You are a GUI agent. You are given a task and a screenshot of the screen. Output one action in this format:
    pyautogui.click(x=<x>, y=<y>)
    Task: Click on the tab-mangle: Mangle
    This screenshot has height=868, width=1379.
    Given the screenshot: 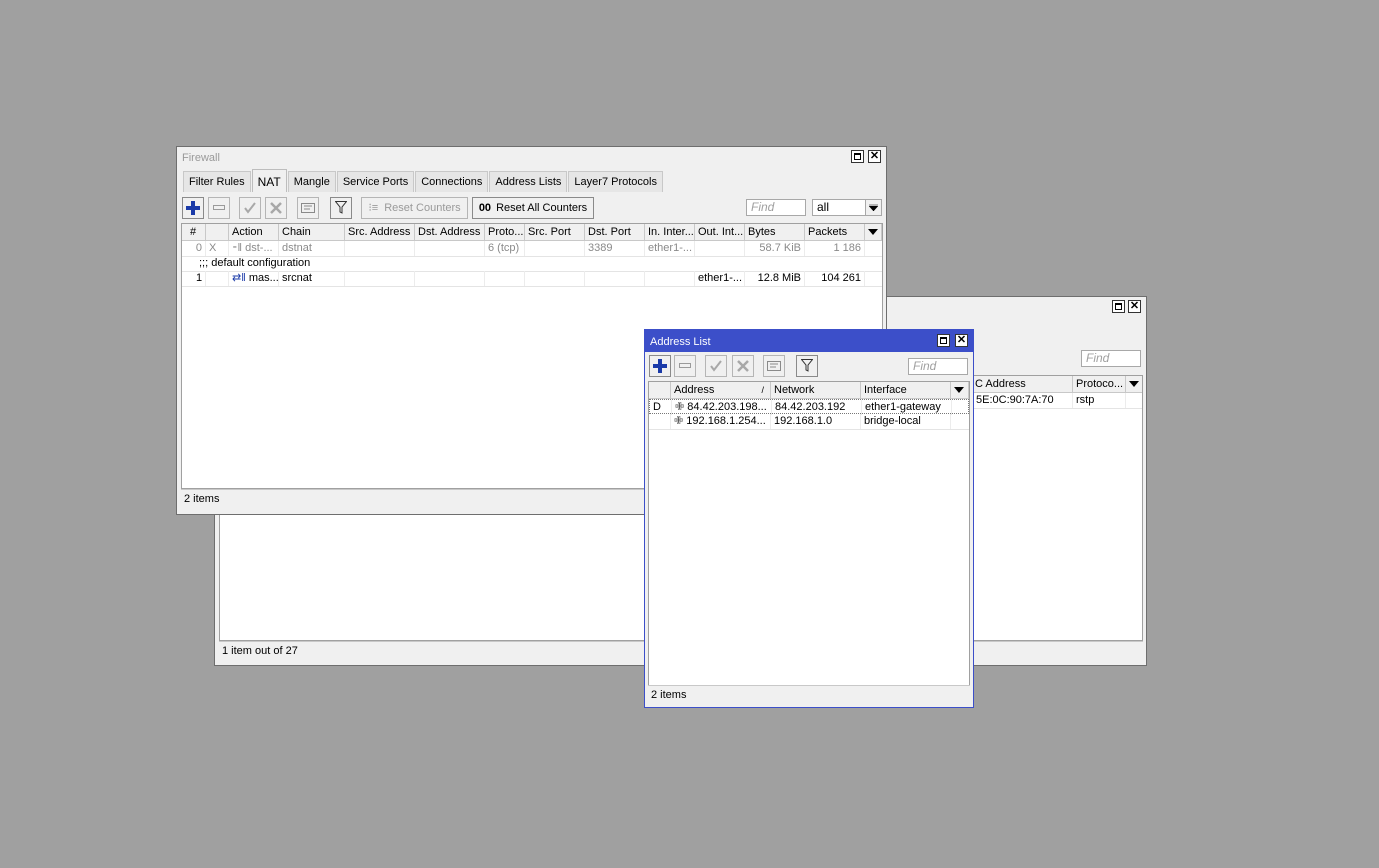 What is the action you would take?
    pyautogui.click(x=311, y=181)
    